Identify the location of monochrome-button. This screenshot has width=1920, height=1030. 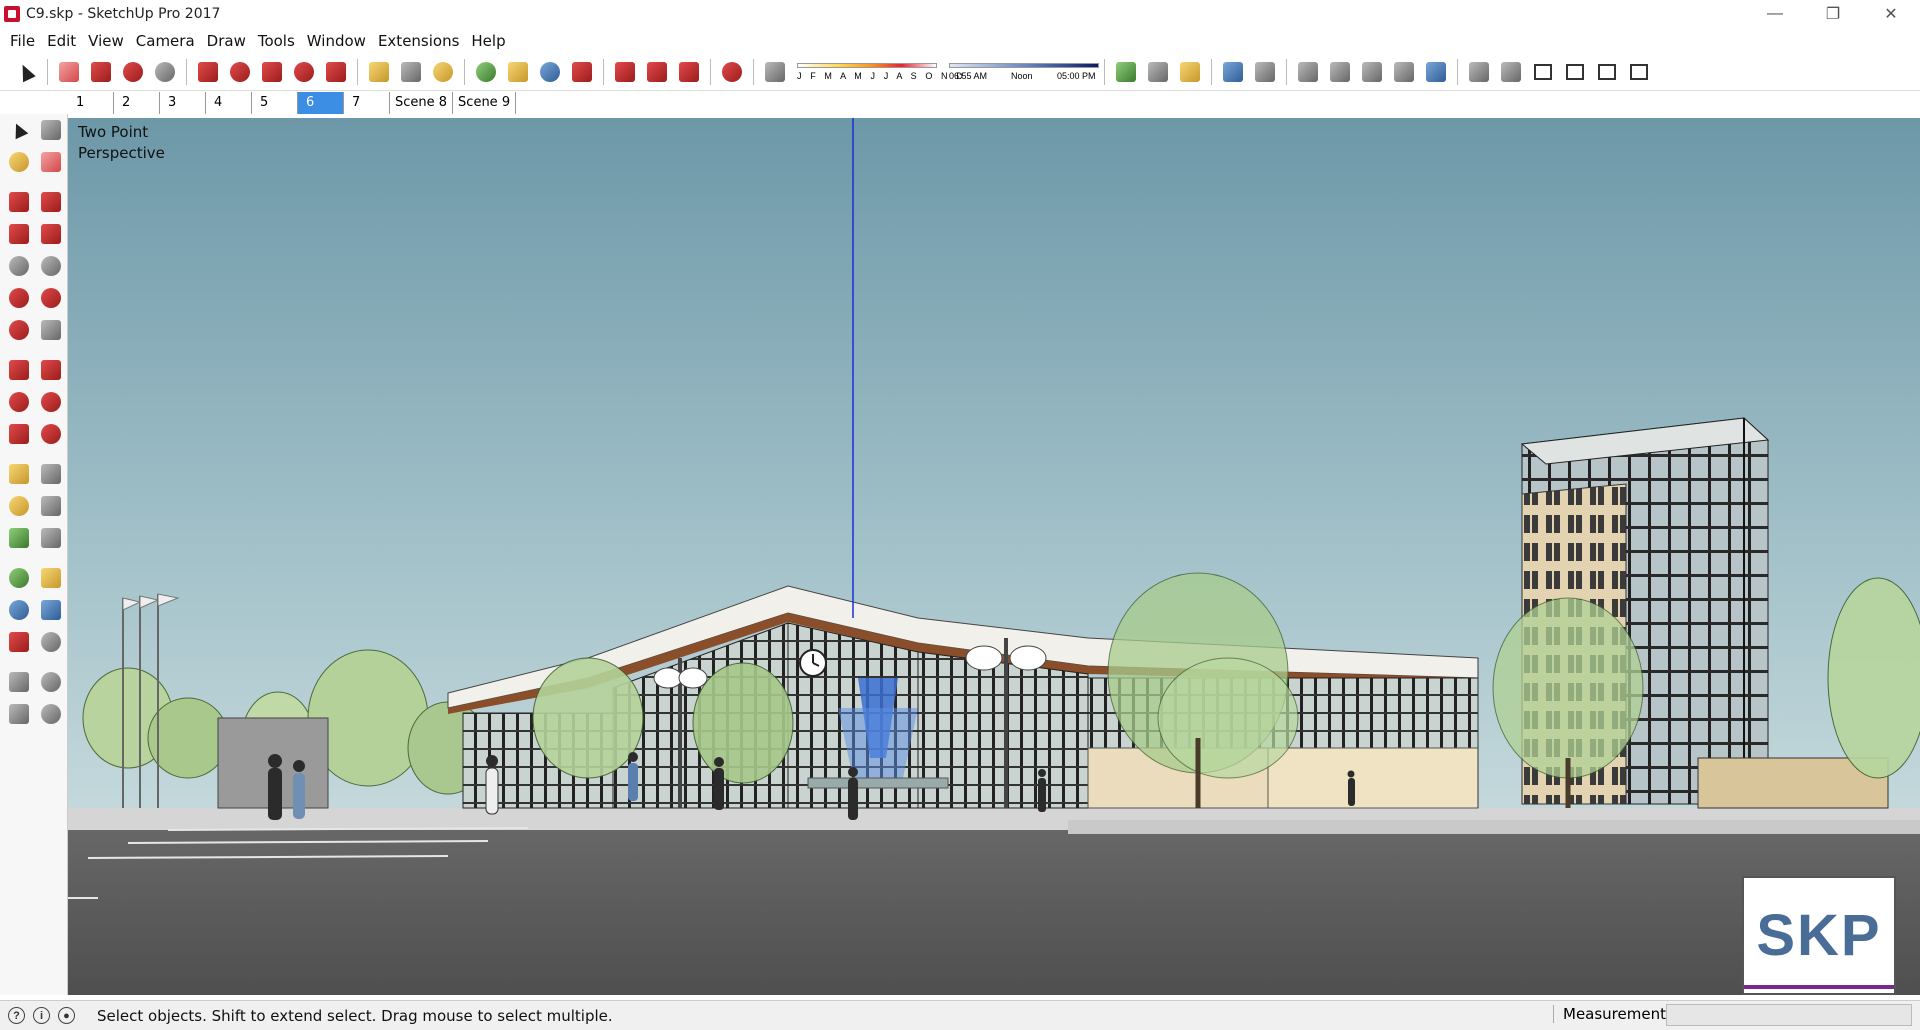
(1436, 72).